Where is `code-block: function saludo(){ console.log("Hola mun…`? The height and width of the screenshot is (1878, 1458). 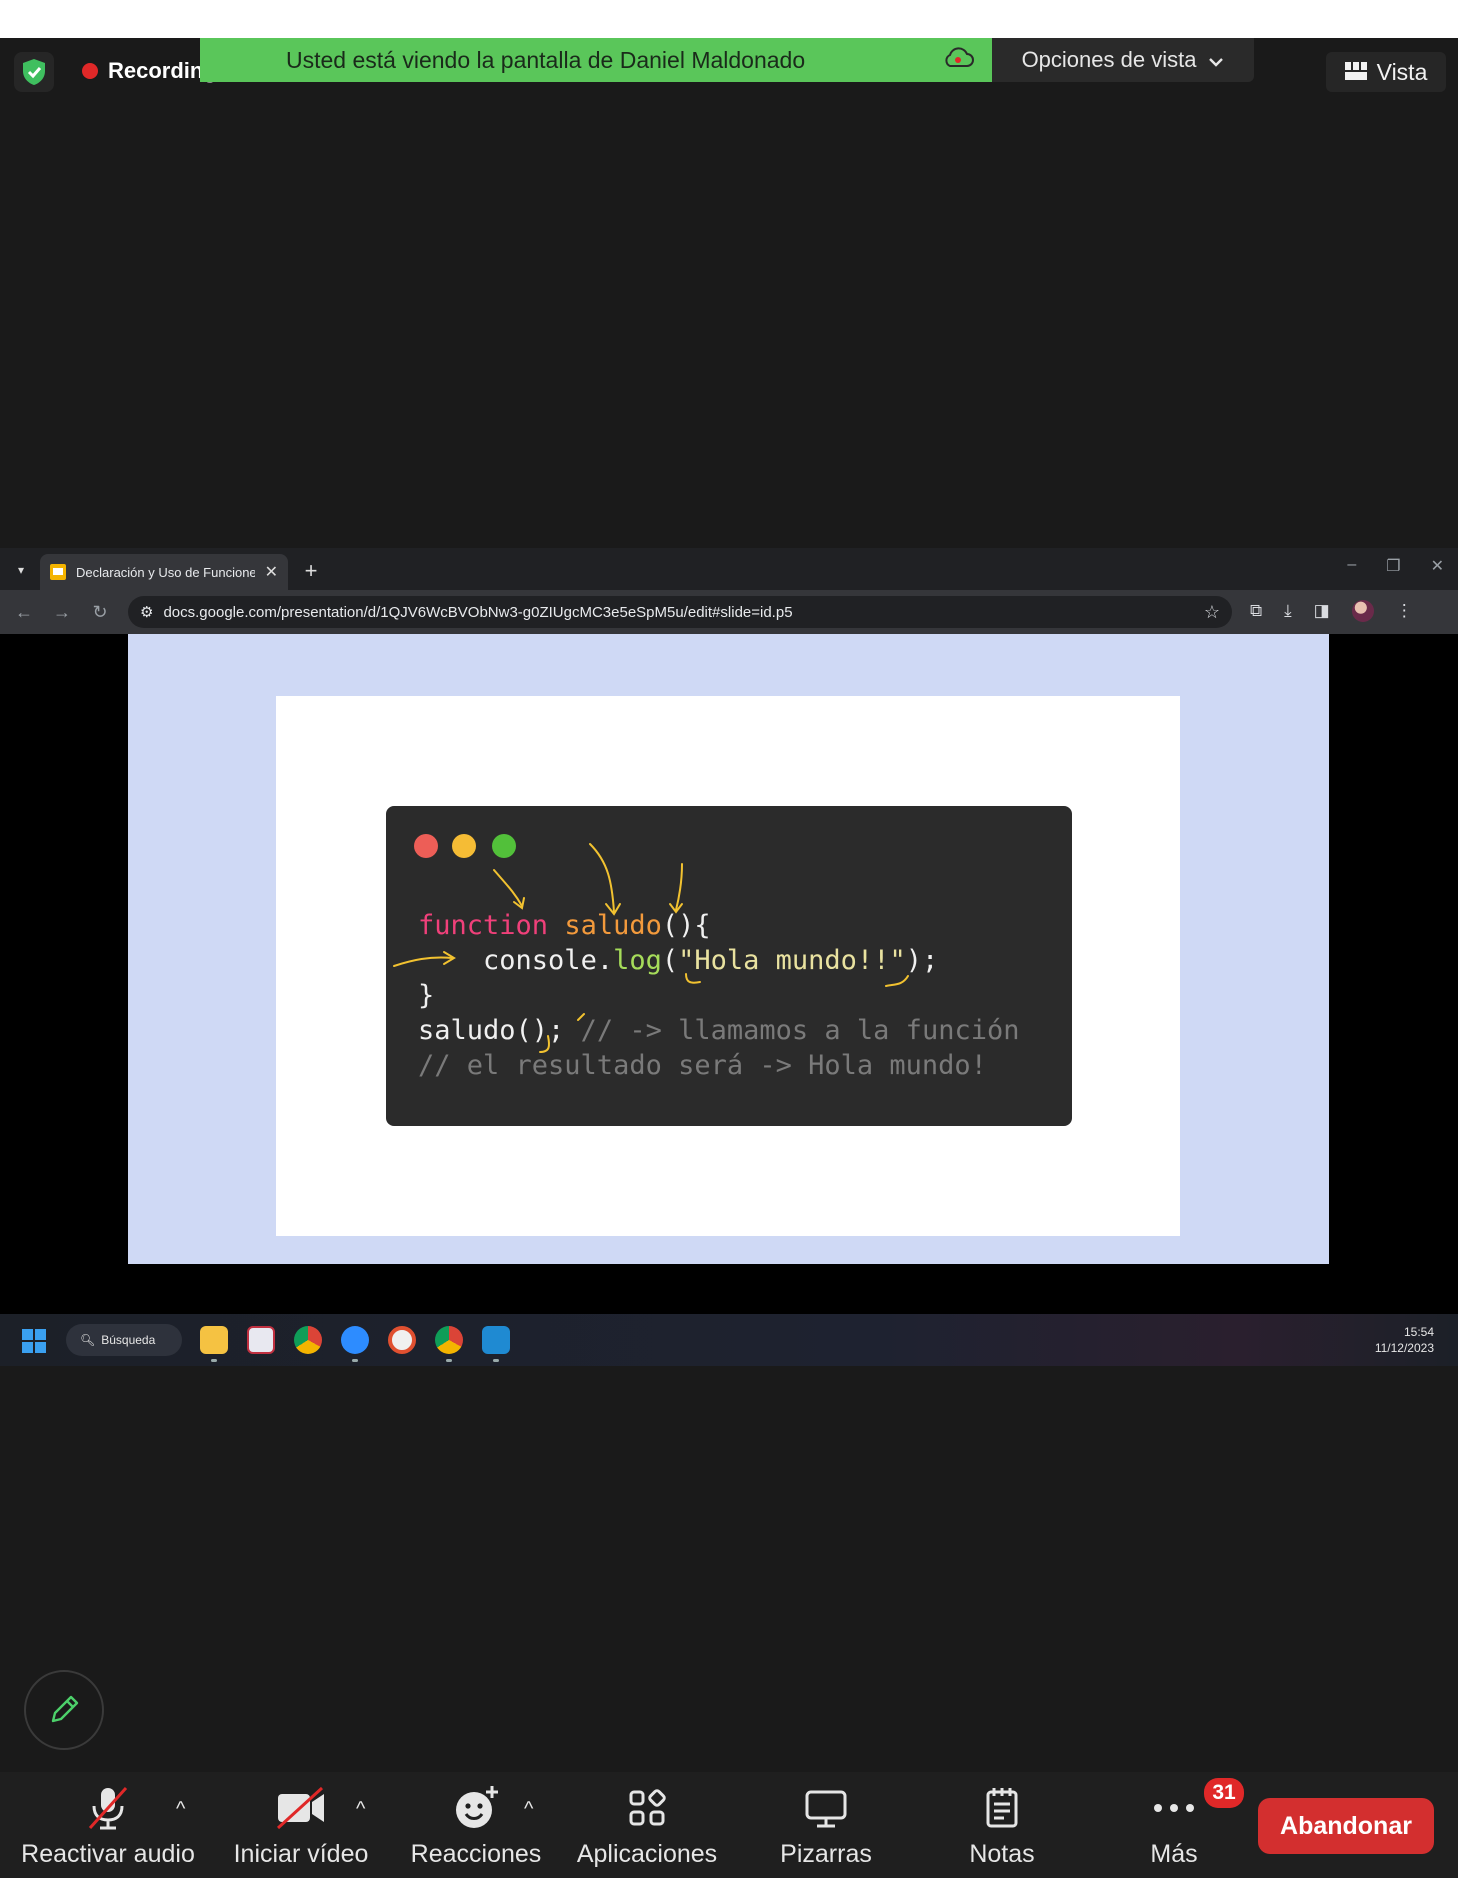 code-block: function saludo(){ console.log("Hola mun… is located at coordinates (718, 995).